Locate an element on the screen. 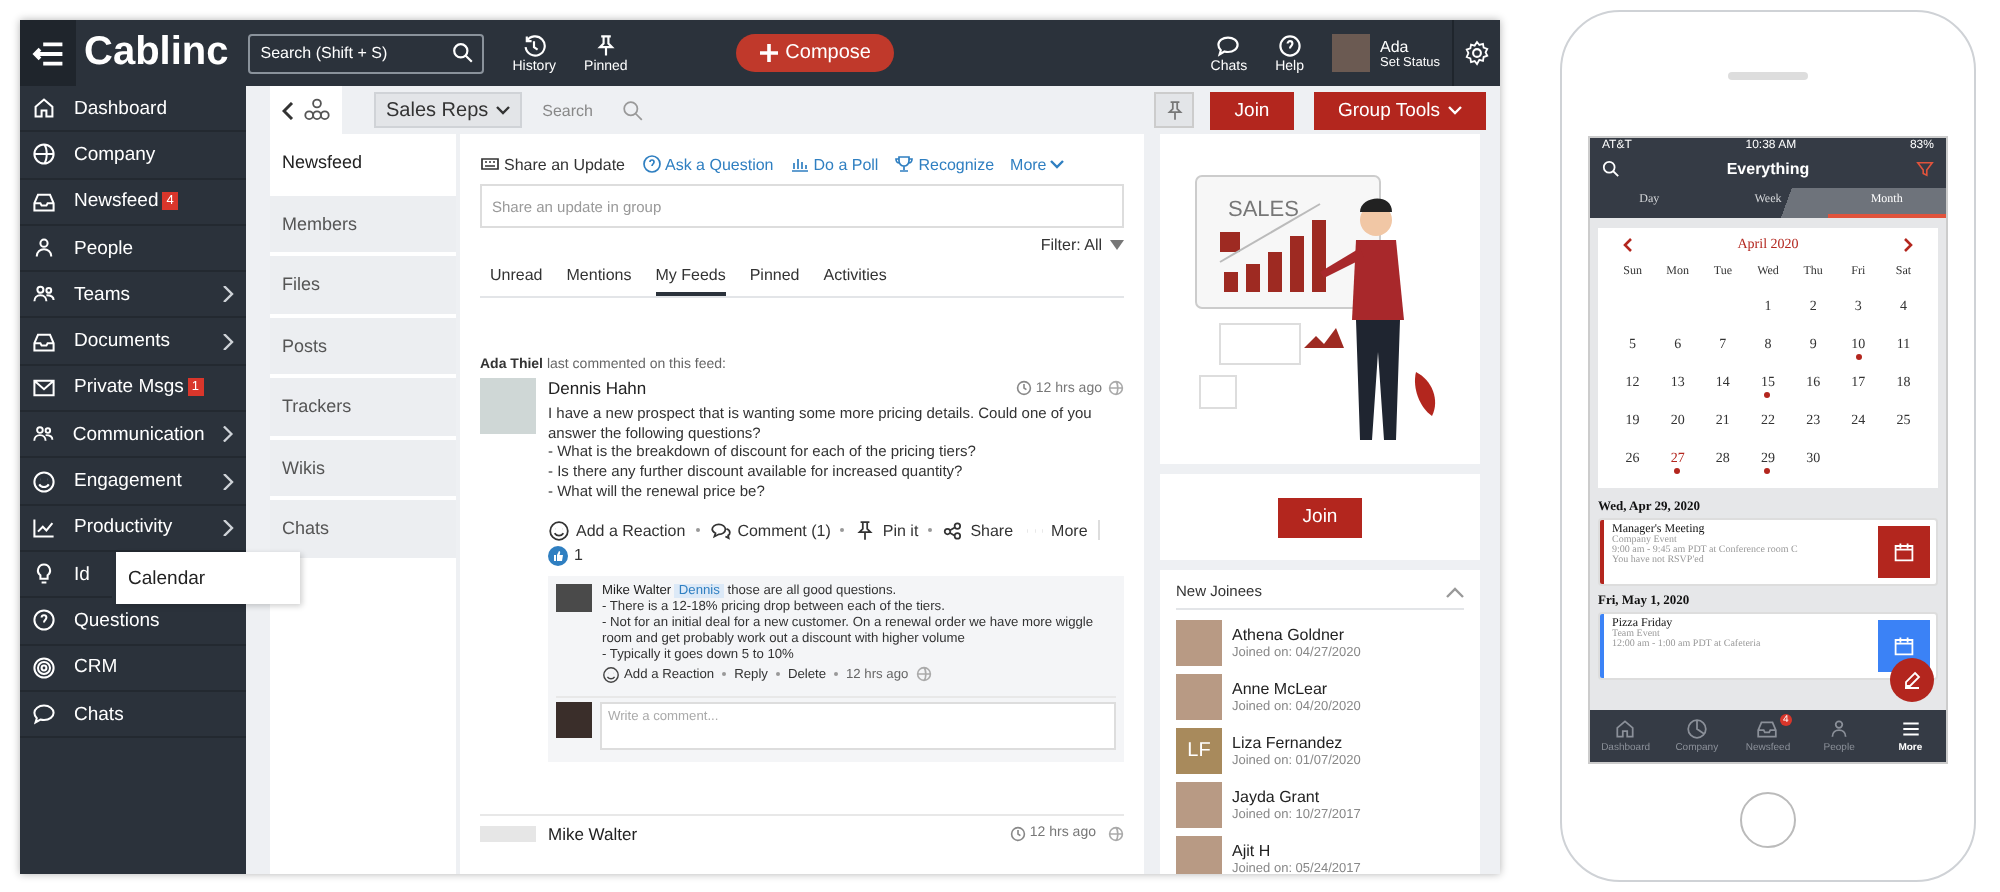  feed-tab: My Feeds is located at coordinates (690, 277).